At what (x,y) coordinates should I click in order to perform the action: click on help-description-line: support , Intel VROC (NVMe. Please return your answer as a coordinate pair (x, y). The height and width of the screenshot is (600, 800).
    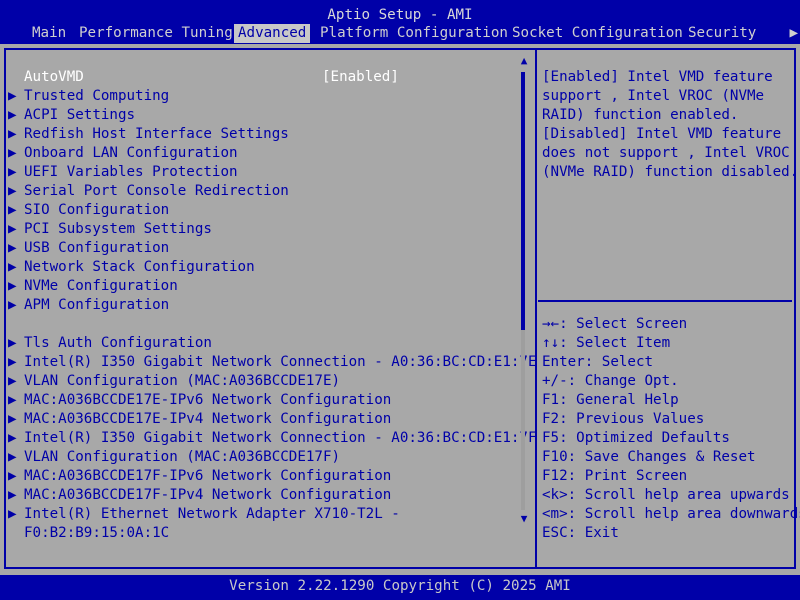
    Looking at the image, I should click on (653, 96).